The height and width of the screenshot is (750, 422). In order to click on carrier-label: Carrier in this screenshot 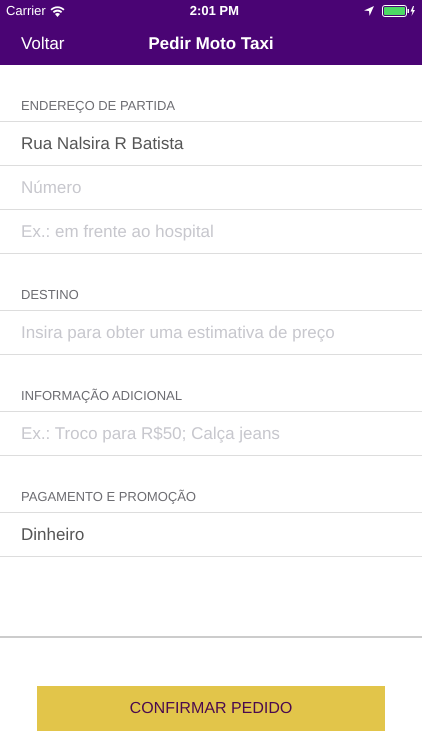, I will do `click(26, 11)`.